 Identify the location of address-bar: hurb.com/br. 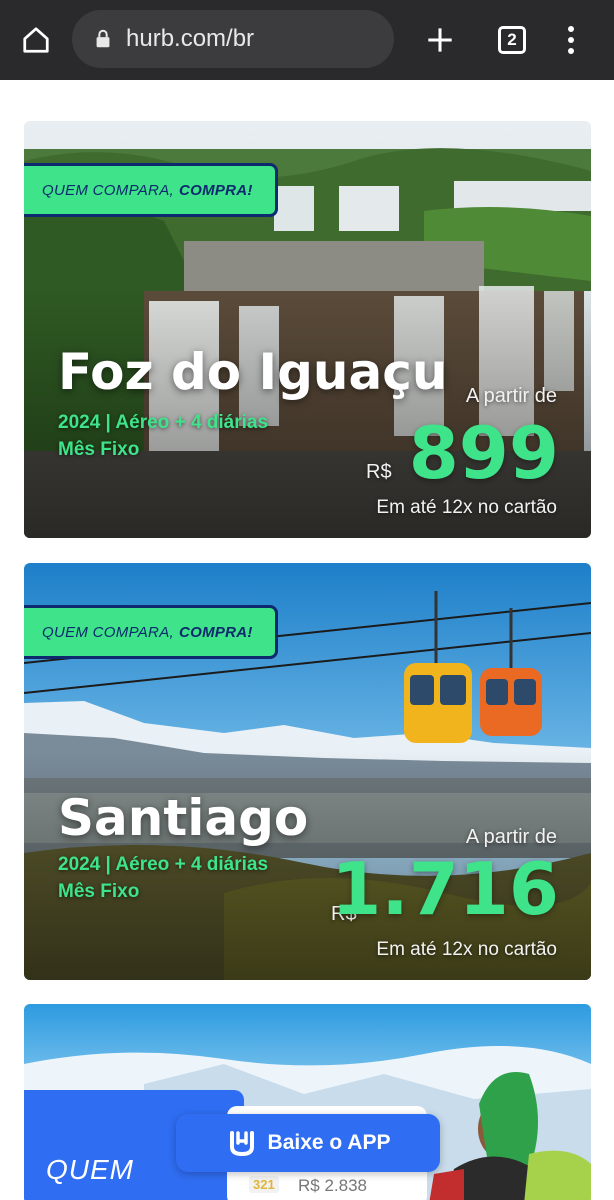
(233, 39).